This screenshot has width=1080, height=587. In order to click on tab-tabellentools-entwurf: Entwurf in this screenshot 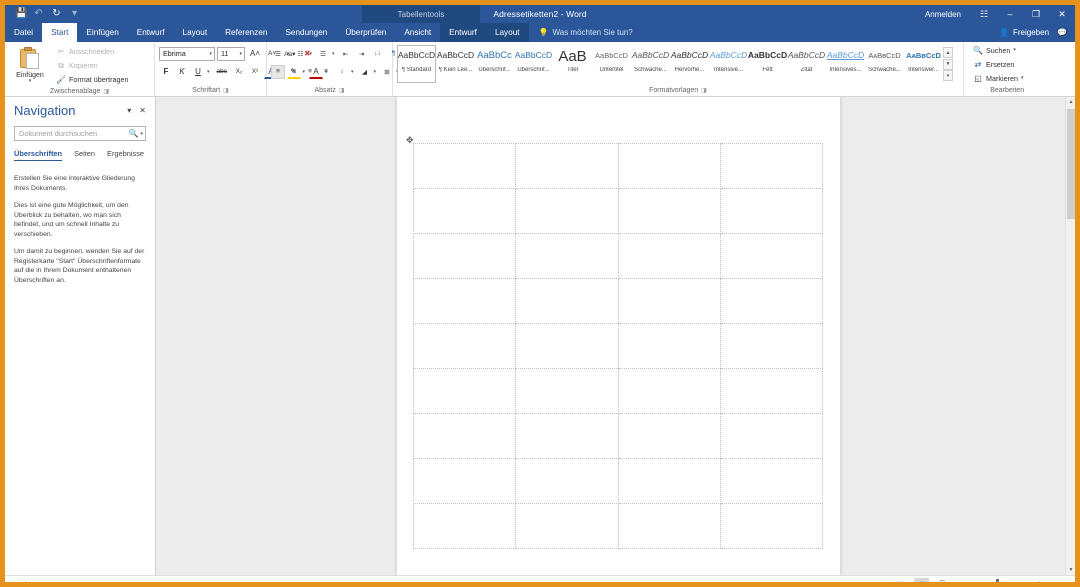, I will do `click(463, 32)`.